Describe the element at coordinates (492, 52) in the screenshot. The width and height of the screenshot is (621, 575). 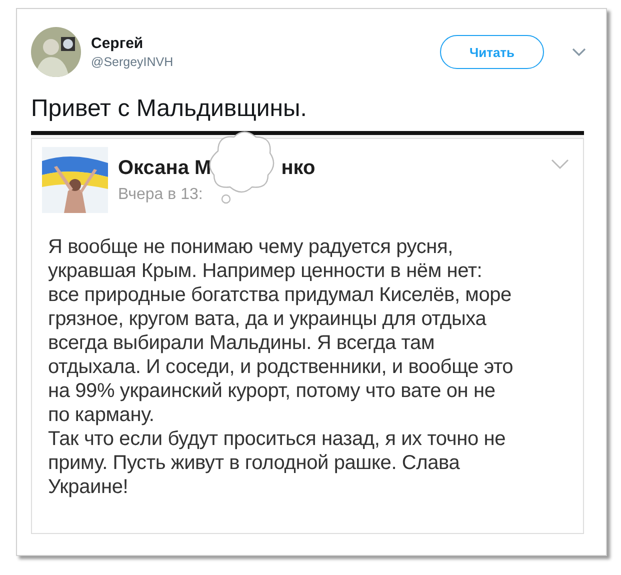
I see `follow-button: Читать` at that location.